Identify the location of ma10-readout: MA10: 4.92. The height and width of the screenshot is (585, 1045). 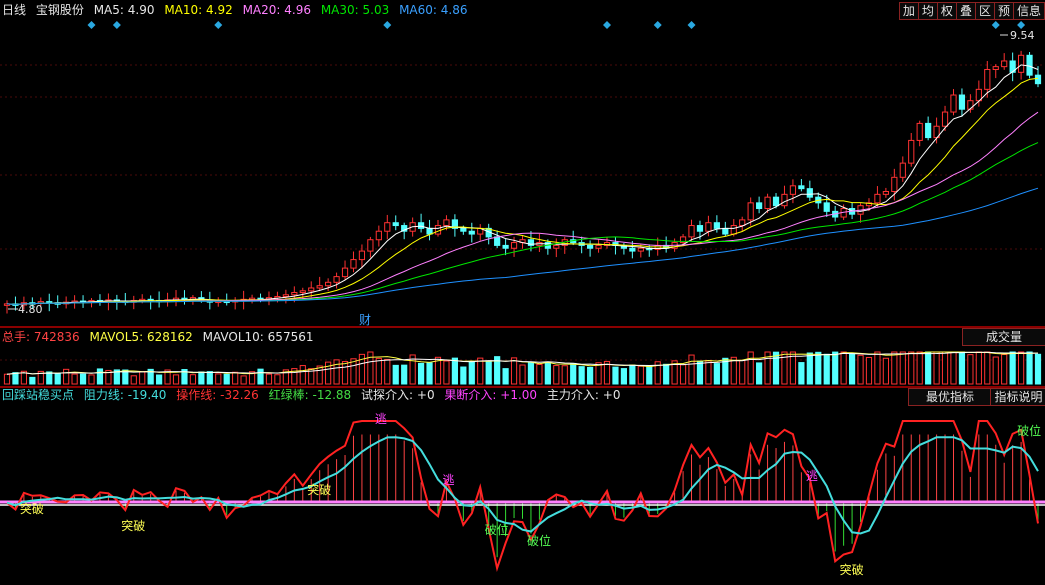
(198, 10).